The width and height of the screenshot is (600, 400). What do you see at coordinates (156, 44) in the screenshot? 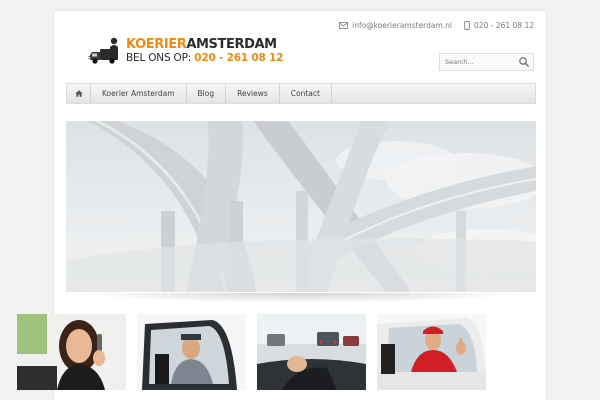
I see `logo-brand-orange: KOERIER` at bounding box center [156, 44].